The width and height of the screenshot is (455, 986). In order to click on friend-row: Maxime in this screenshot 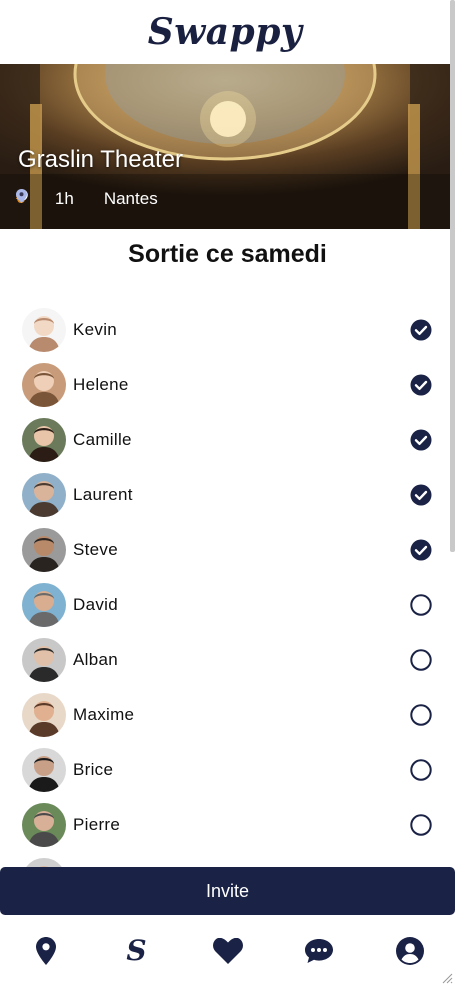, I will do `click(225, 714)`.